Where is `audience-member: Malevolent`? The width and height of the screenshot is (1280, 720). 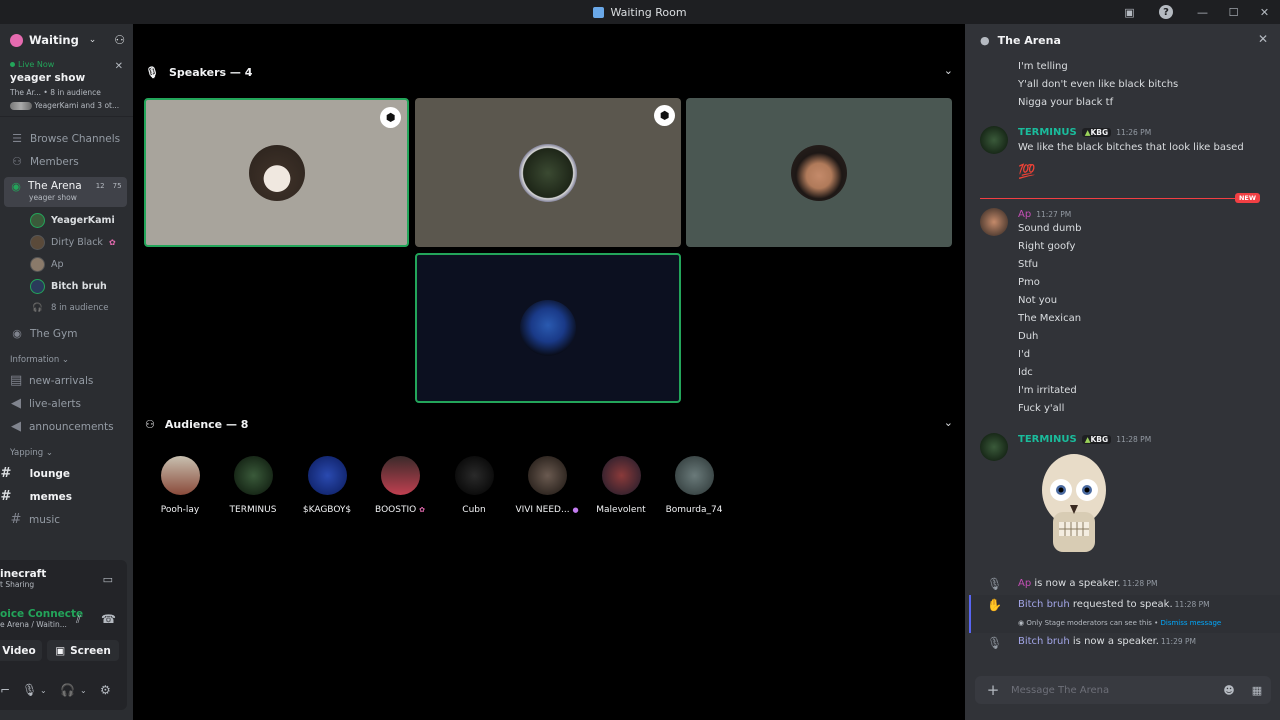 audience-member: Malevolent is located at coordinates (621, 485).